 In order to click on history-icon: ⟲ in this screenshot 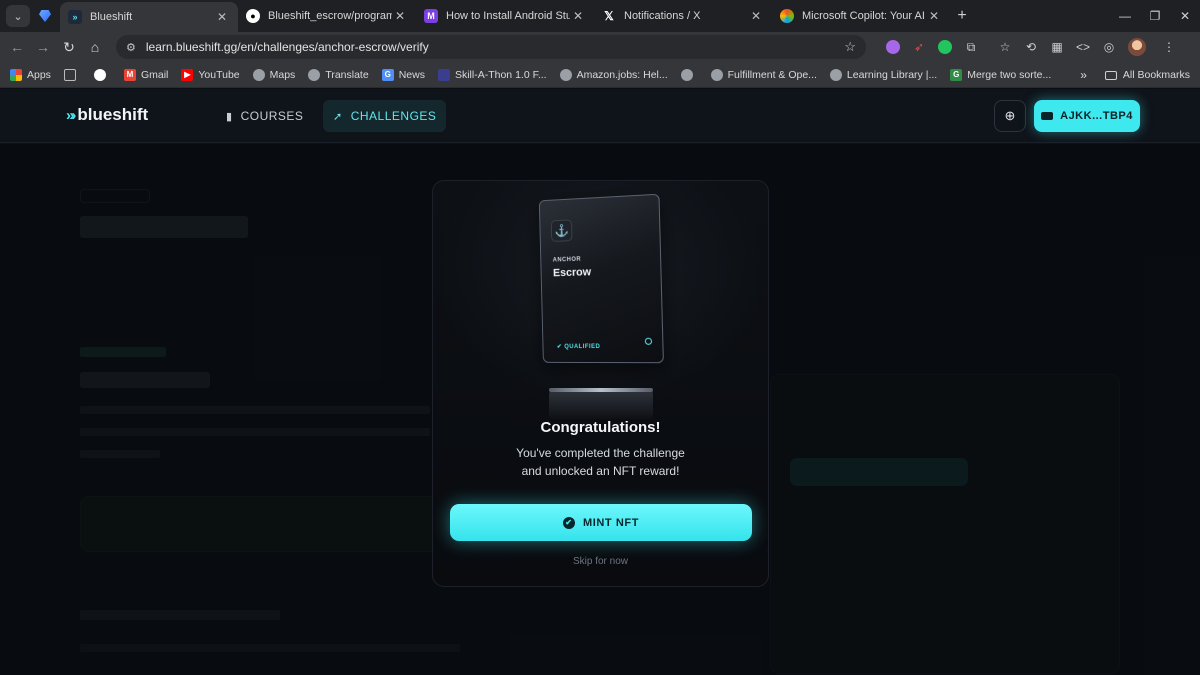, I will do `click(1031, 47)`.